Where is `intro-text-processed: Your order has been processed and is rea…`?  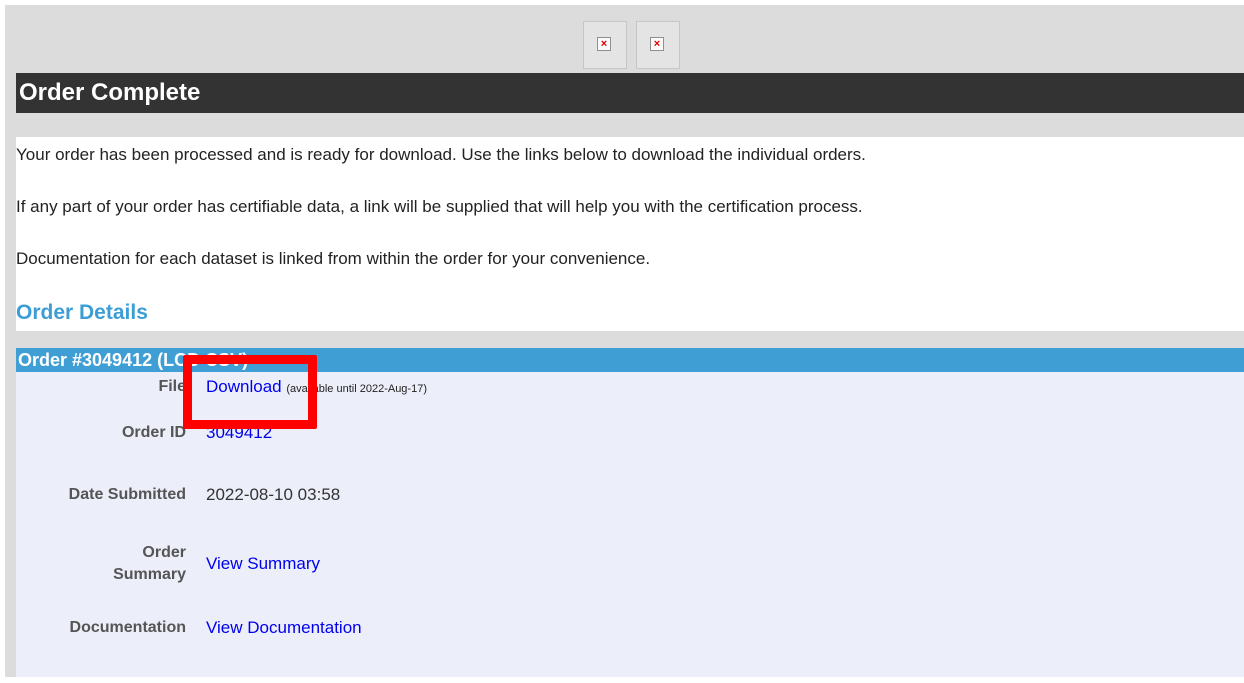
intro-text-processed: Your order has been processed and is rea… is located at coordinates (441, 154).